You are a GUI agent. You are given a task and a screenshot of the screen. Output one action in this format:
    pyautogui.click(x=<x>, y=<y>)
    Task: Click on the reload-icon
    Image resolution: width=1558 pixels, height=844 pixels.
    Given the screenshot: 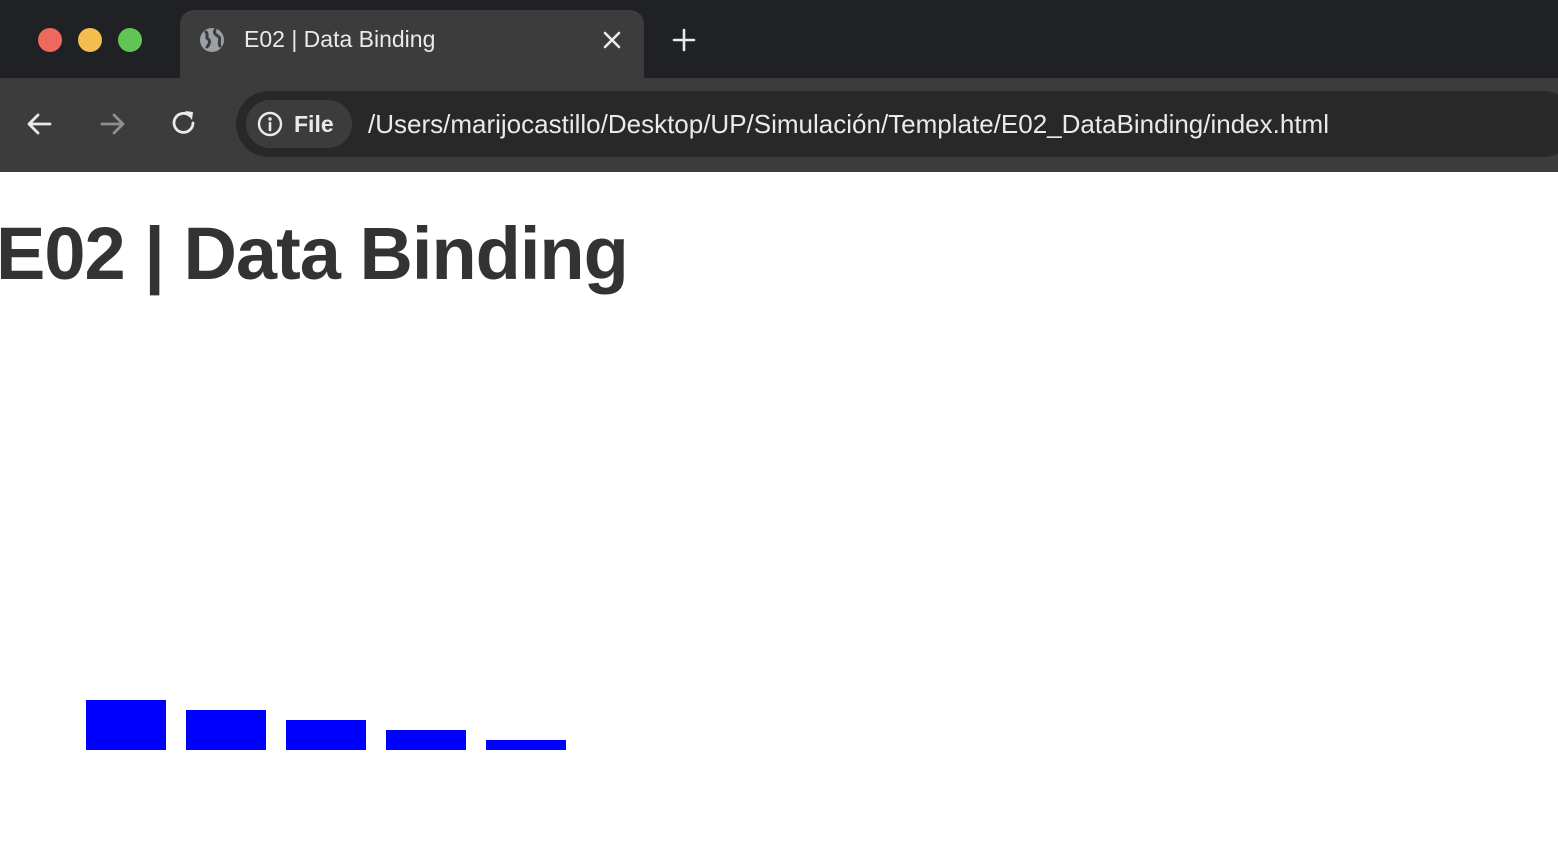 What is the action you would take?
    pyautogui.click(x=184, y=124)
    